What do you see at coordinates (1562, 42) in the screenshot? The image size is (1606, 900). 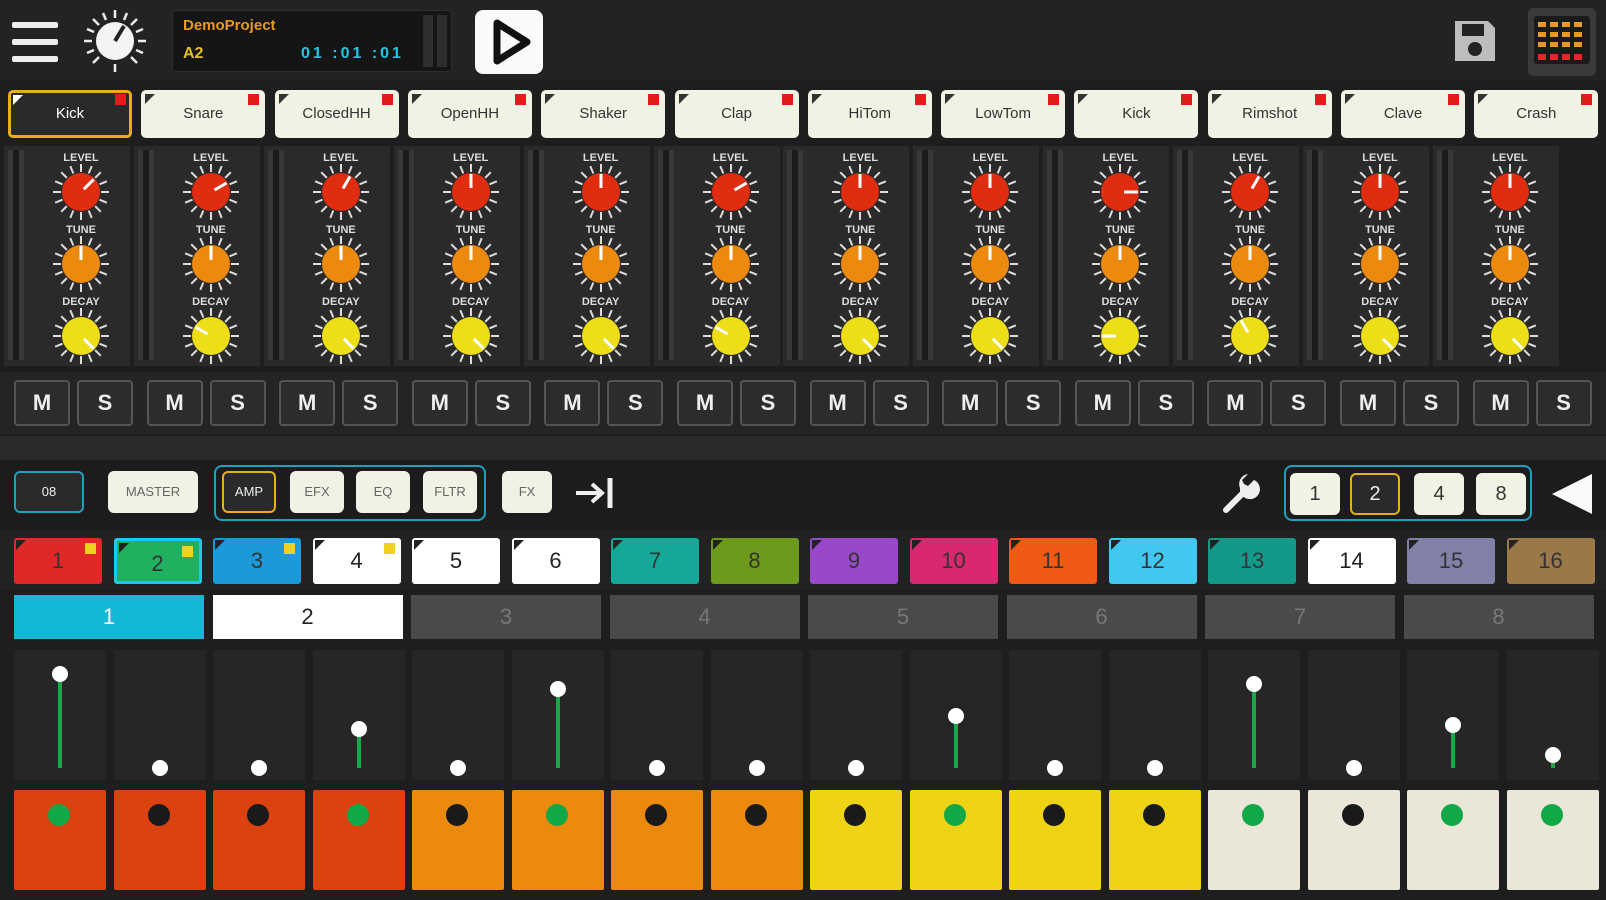 I see `mixer-grid-button` at bounding box center [1562, 42].